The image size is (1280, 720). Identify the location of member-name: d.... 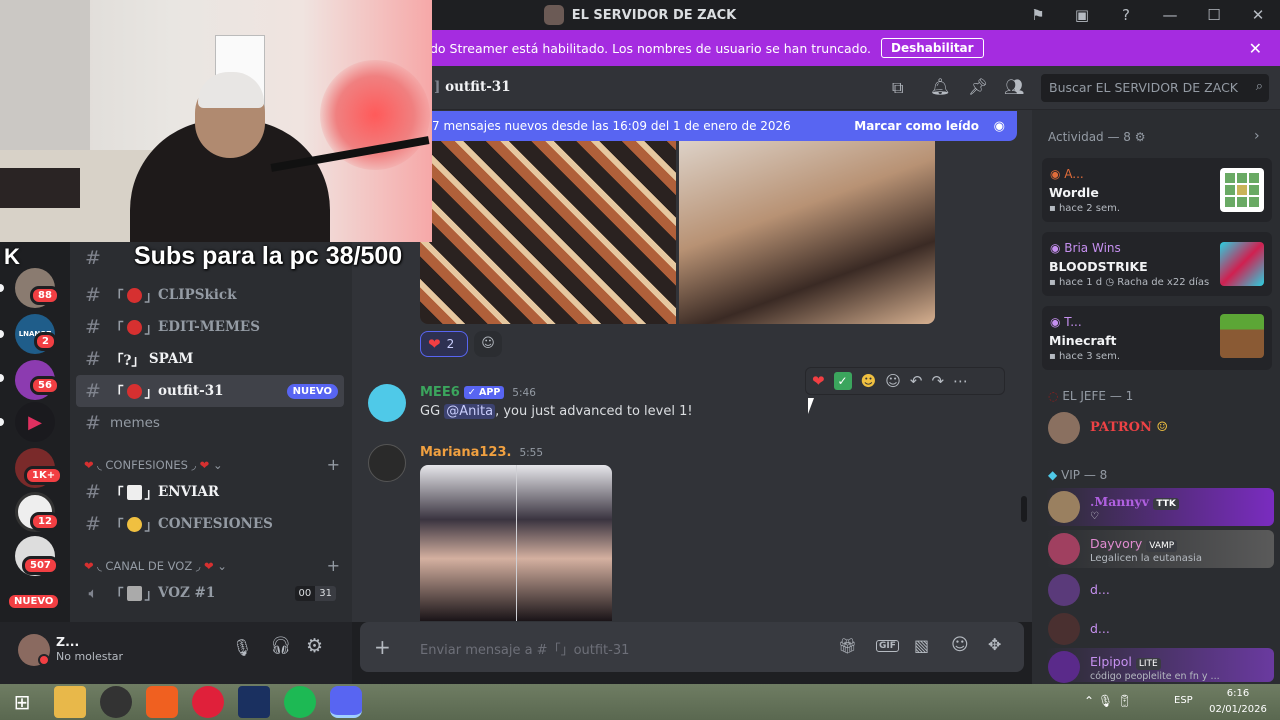
(1100, 628).